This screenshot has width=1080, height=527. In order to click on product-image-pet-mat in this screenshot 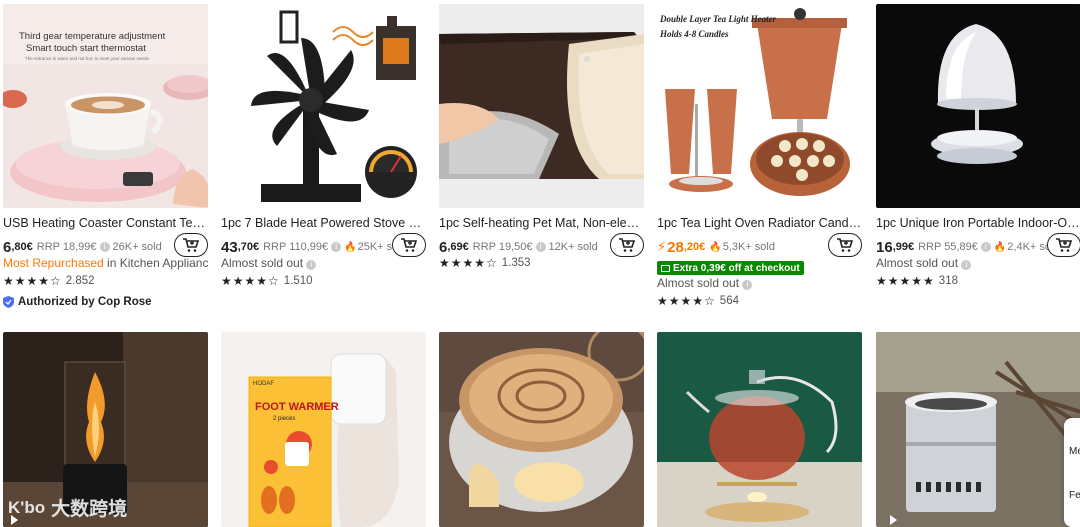, I will do `click(541, 106)`.